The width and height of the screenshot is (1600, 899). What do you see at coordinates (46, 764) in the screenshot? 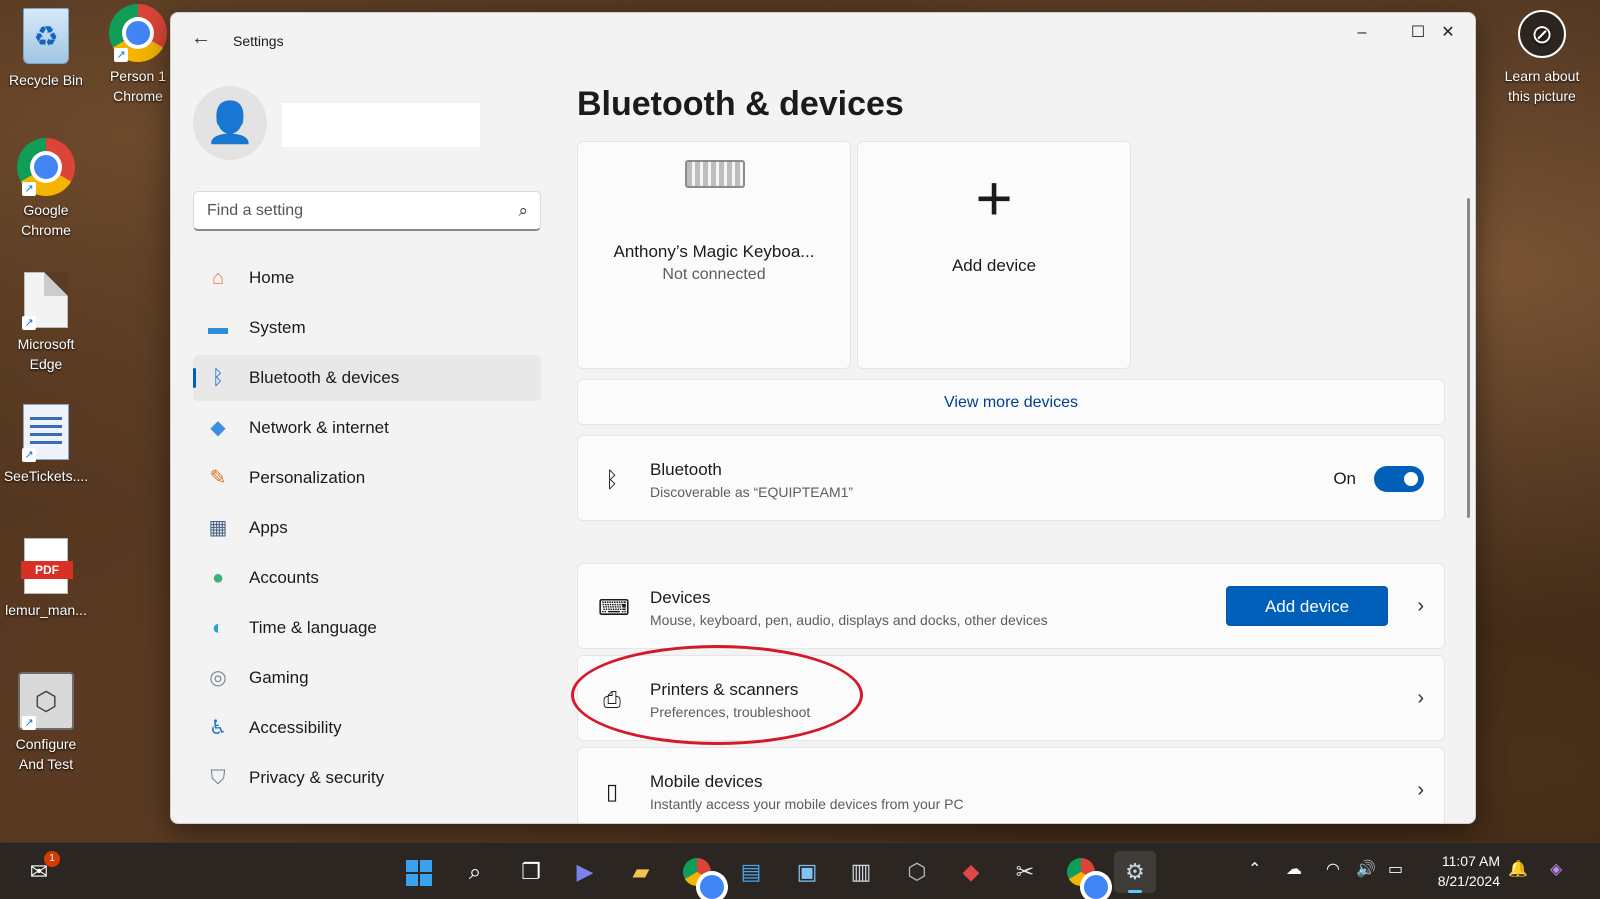
I see `desktop-icon-label-line2: And Test` at bounding box center [46, 764].